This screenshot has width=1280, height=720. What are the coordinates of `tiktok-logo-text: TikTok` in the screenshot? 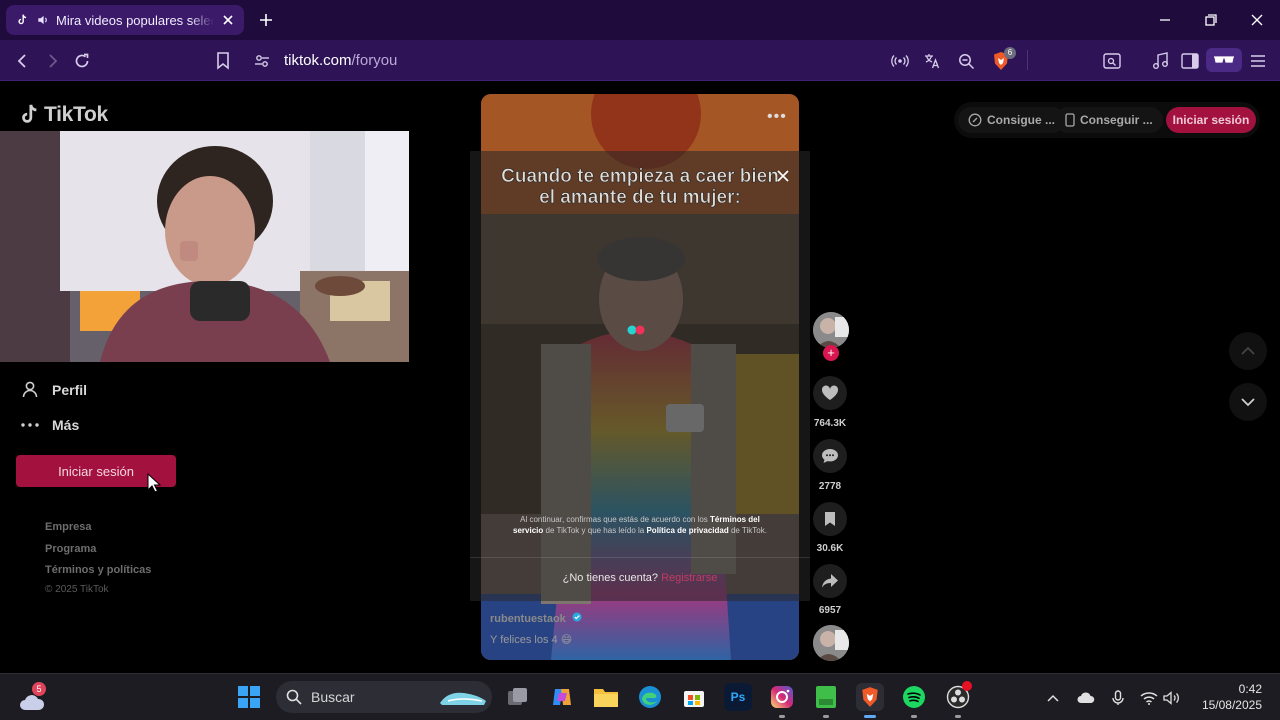 It's located at (76, 114).